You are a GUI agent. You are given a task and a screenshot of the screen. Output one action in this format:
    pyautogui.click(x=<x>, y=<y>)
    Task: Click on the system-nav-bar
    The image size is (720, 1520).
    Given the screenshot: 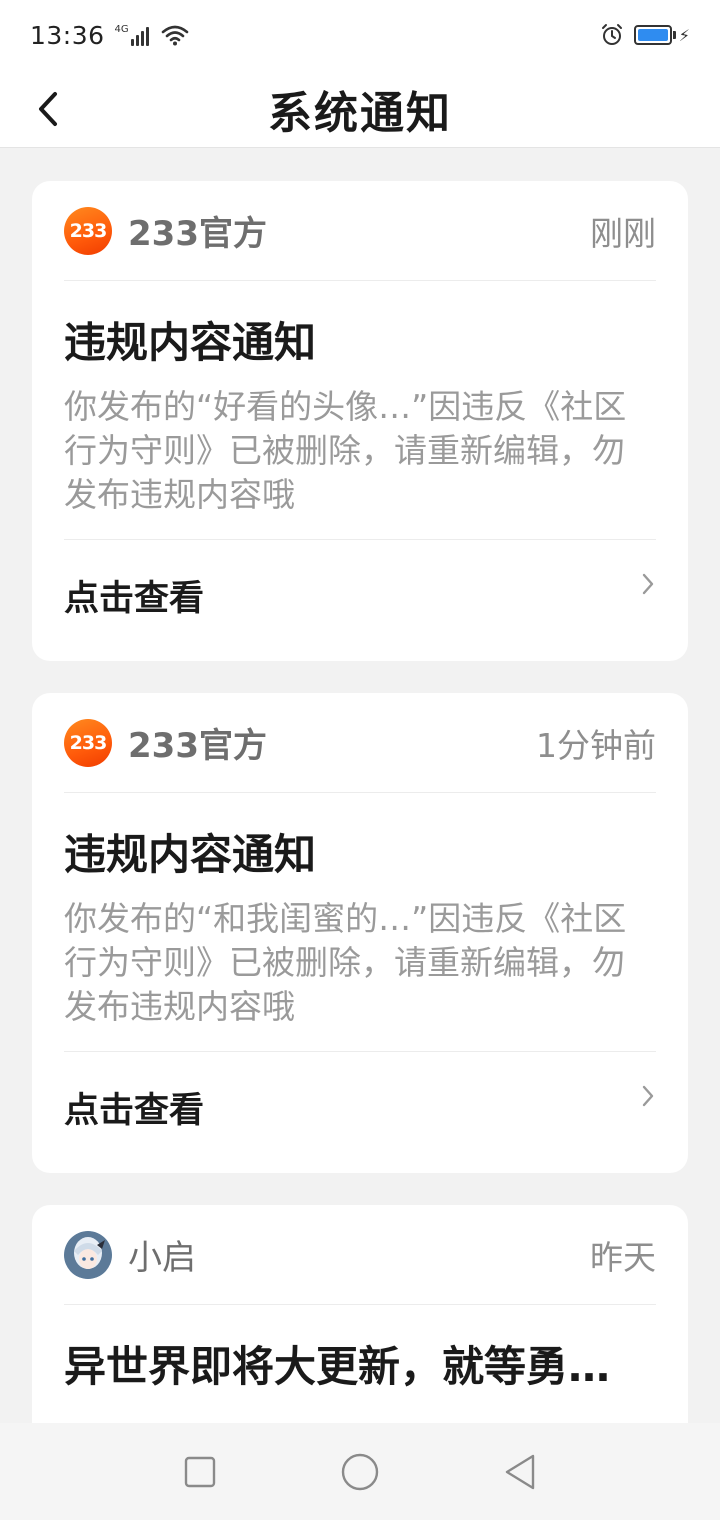 What is the action you would take?
    pyautogui.click(x=360, y=1471)
    